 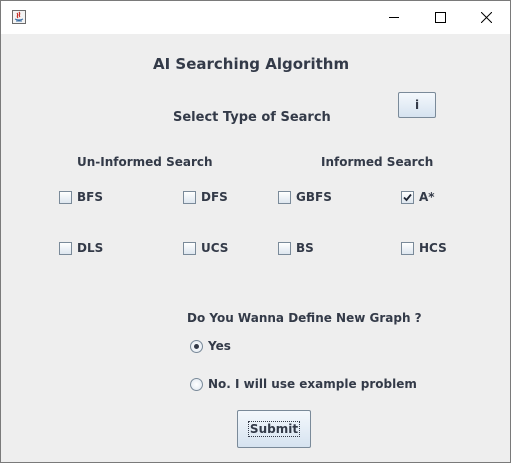 I want to click on submit-label: Submit, so click(x=274, y=429).